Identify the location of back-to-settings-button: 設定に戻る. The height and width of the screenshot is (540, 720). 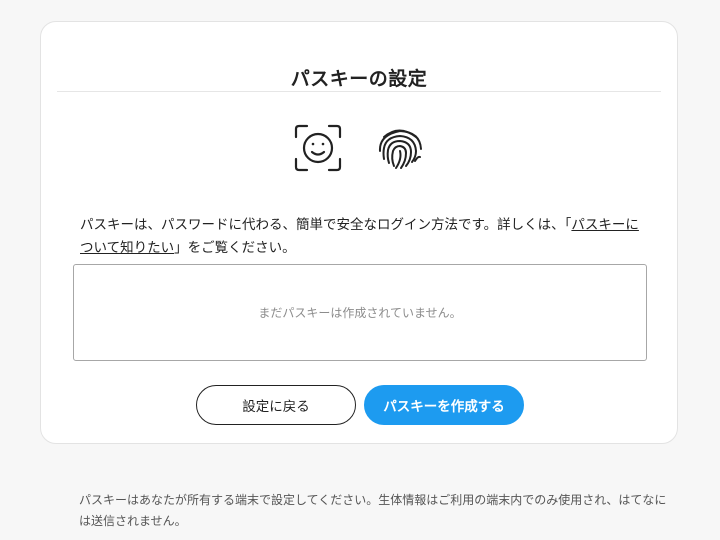
(276, 405).